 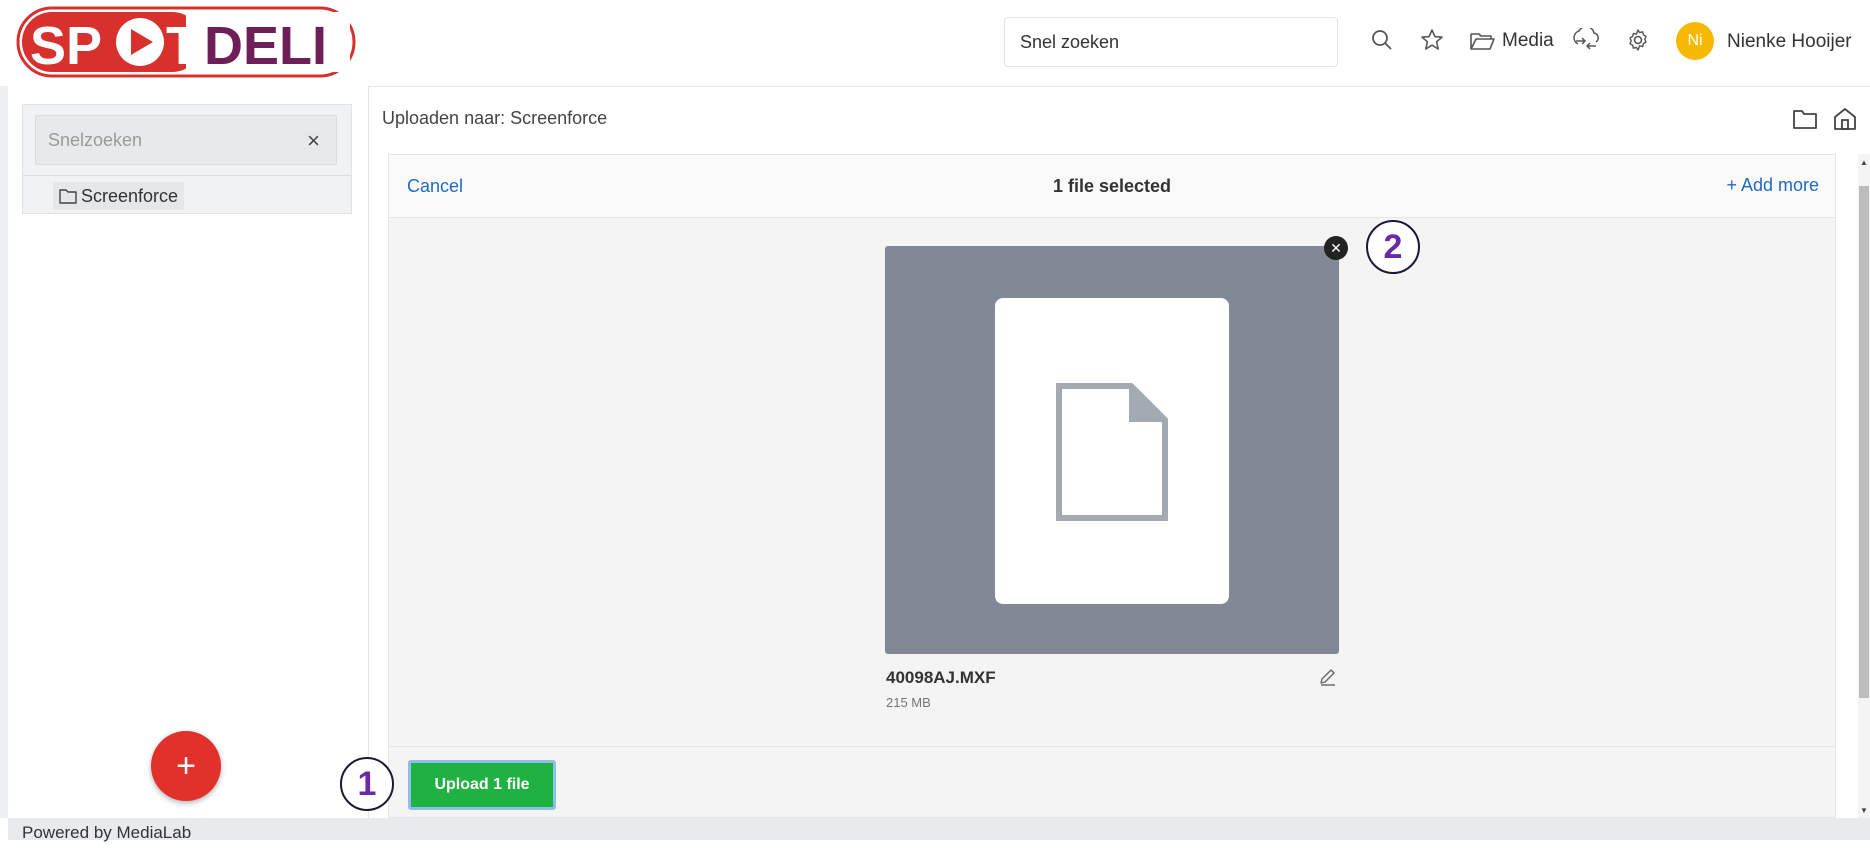 I want to click on dashboard-bottom-divider, so click(x=1112, y=746).